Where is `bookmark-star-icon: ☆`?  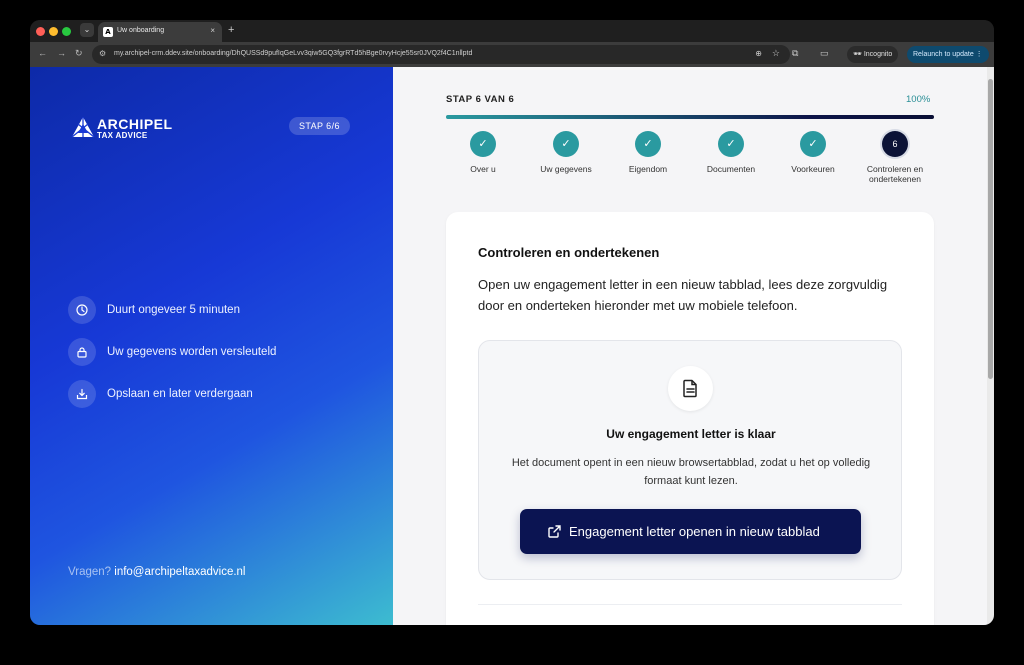
bookmark-star-icon: ☆ is located at coordinates (776, 53).